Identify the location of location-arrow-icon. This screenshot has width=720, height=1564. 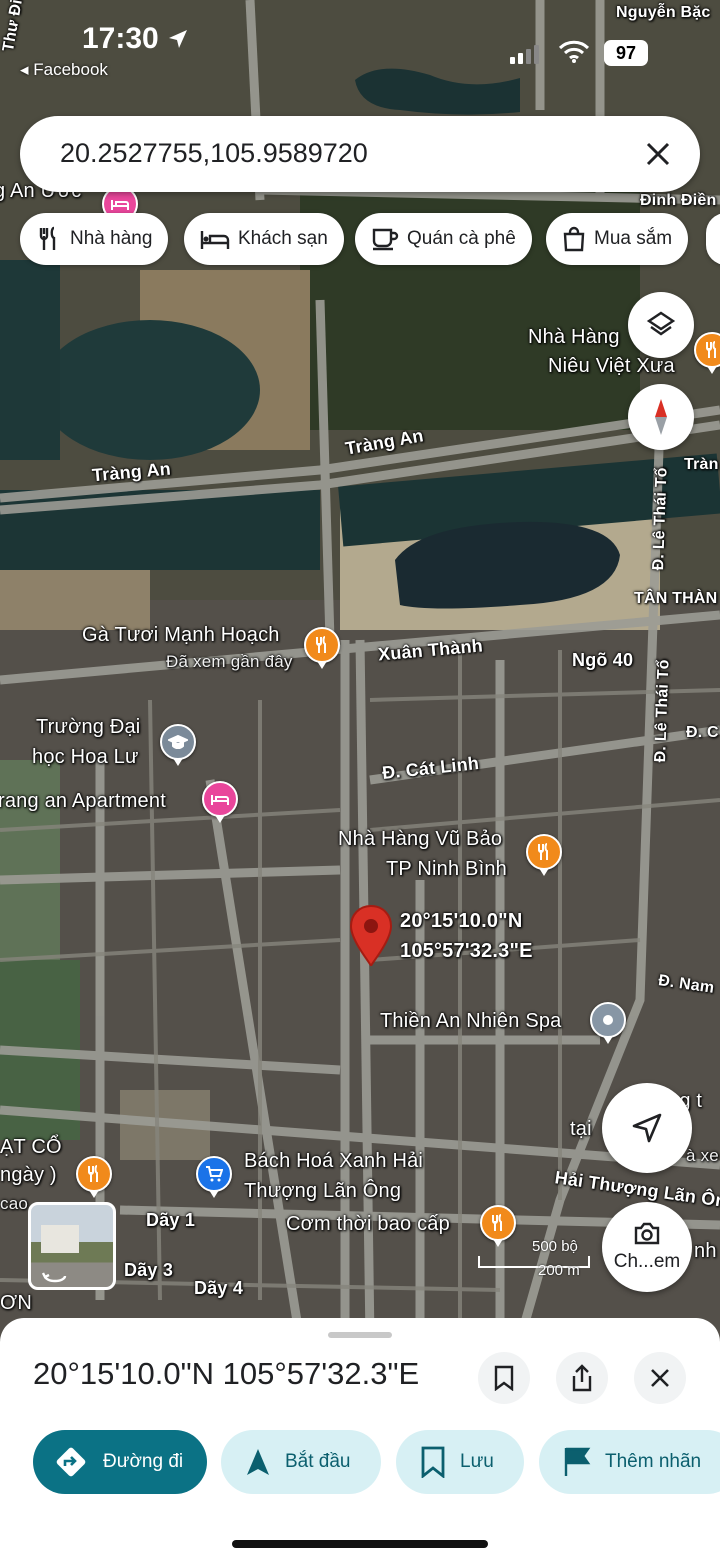
(178, 39).